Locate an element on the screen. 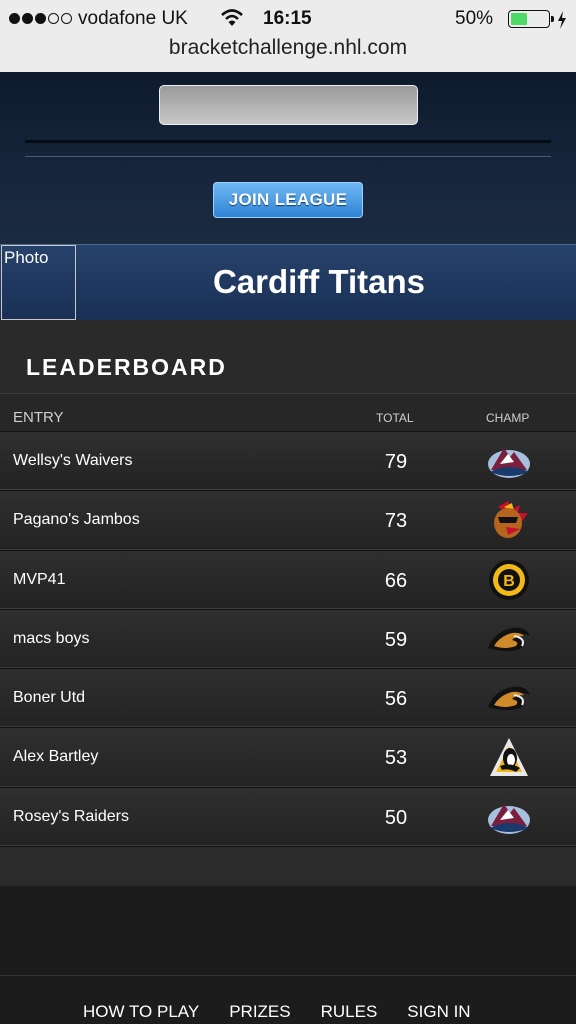  carrier-name: vodafone UK is located at coordinates (133, 18).